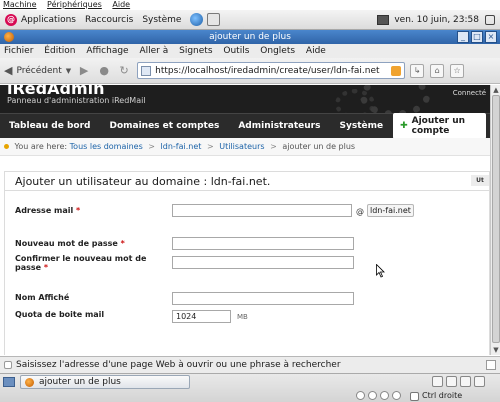 This screenshot has width=500, height=402. What do you see at coordinates (263, 243) in the screenshot?
I see `password-field` at bounding box center [263, 243].